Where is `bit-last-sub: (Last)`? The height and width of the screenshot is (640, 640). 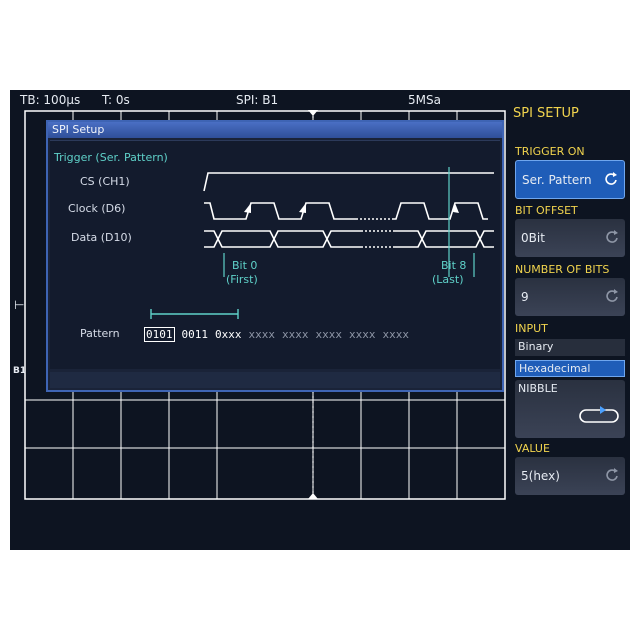
bit-last-sub: (Last) is located at coordinates (448, 279).